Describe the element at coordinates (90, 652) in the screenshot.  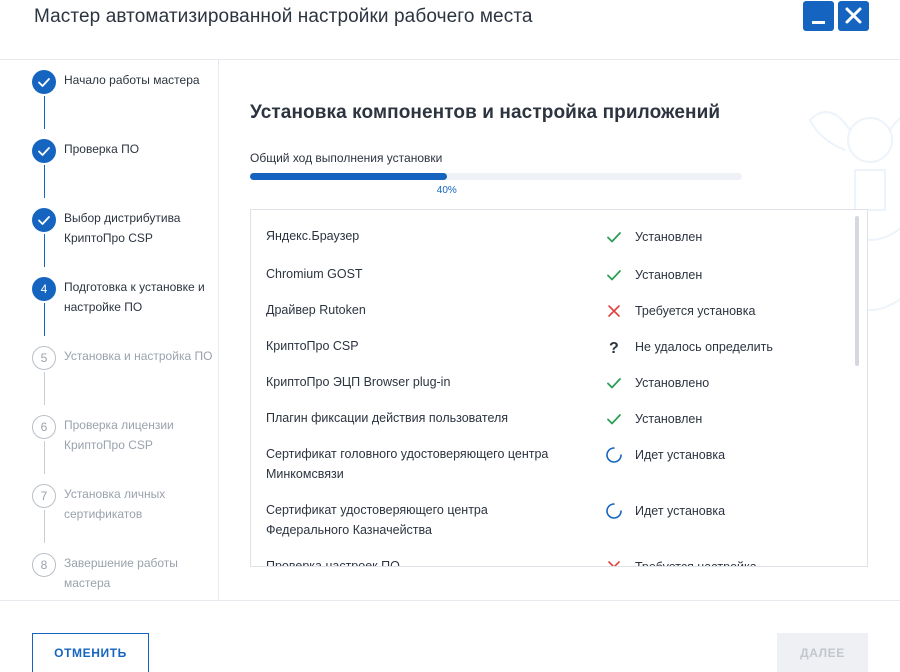
I see `cancel-button: ОТМЕНИТЬ` at that location.